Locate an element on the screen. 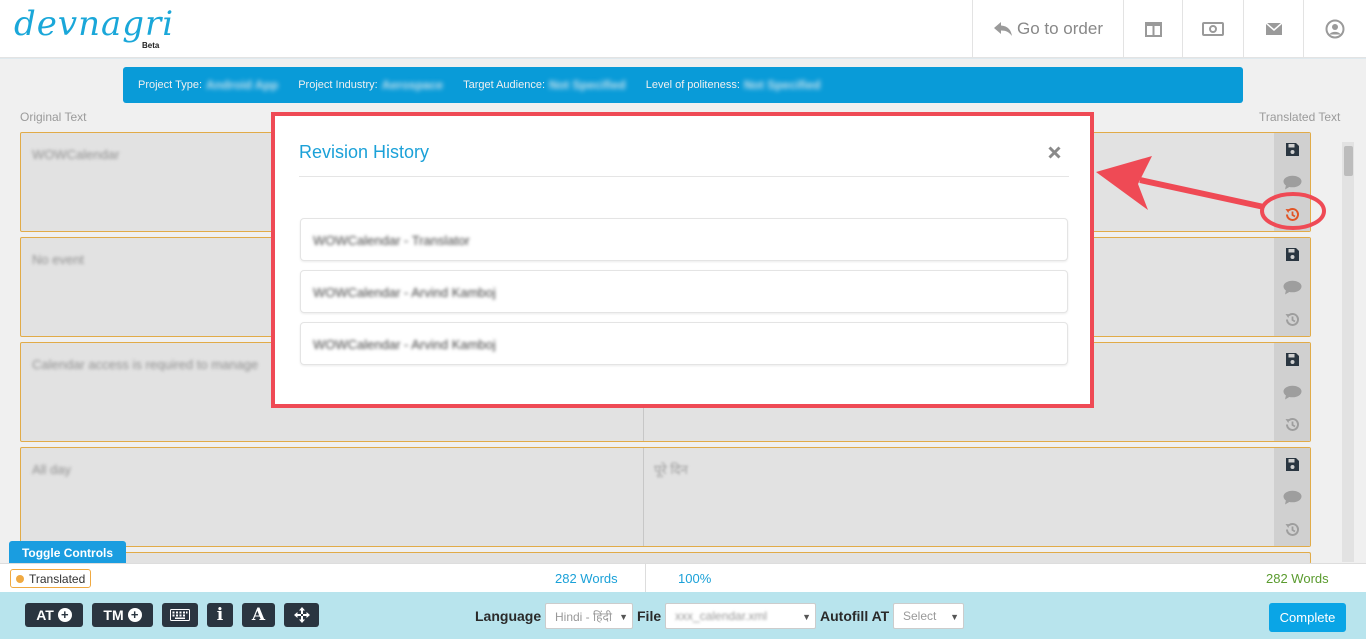  language-value: Hindi - हिंदी is located at coordinates (583, 616).